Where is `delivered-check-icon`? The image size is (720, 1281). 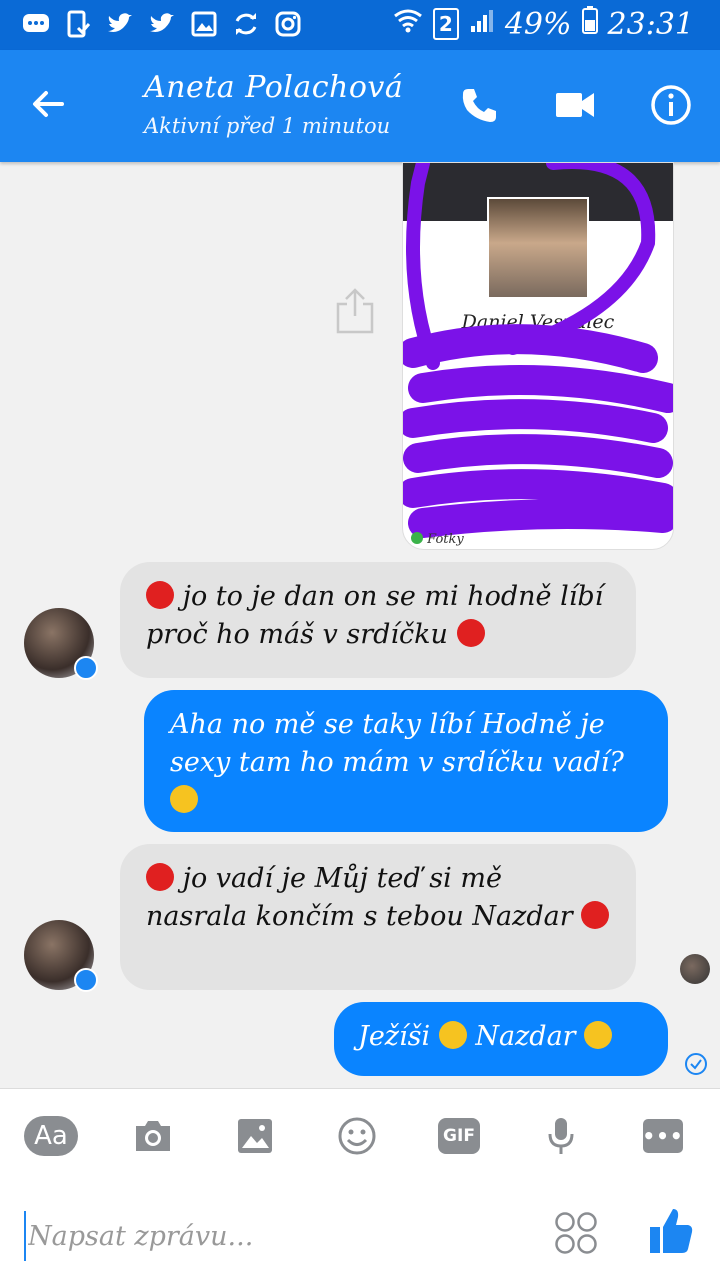
delivered-check-icon is located at coordinates (696, 1064).